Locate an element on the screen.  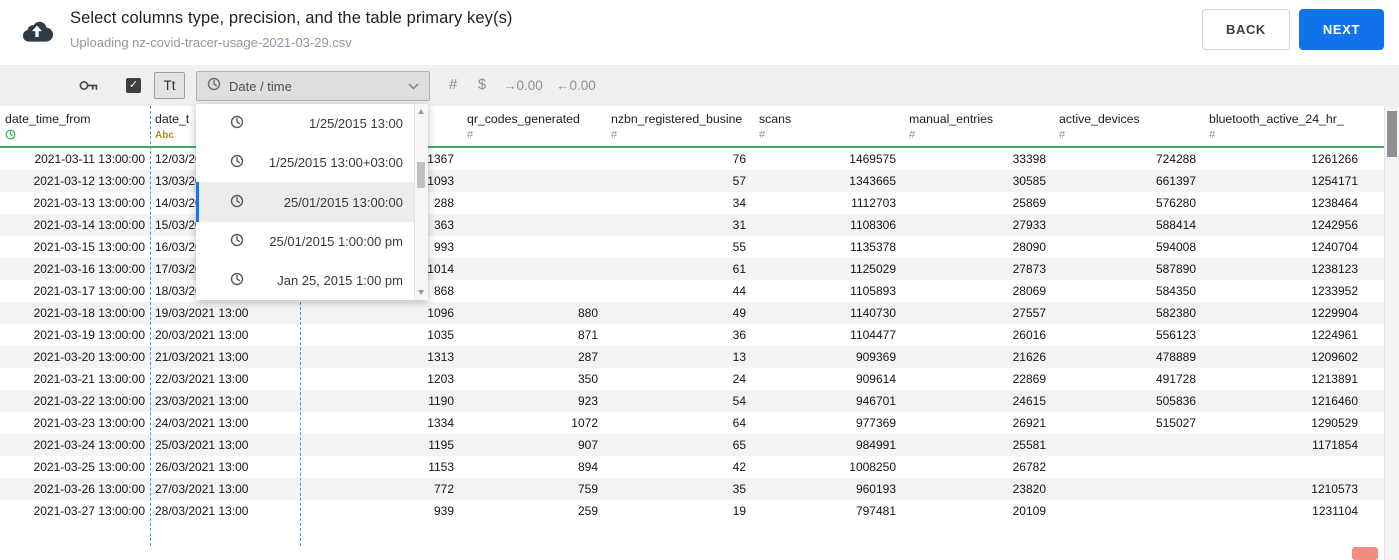
table-cell: 582380 is located at coordinates (1175, 313).